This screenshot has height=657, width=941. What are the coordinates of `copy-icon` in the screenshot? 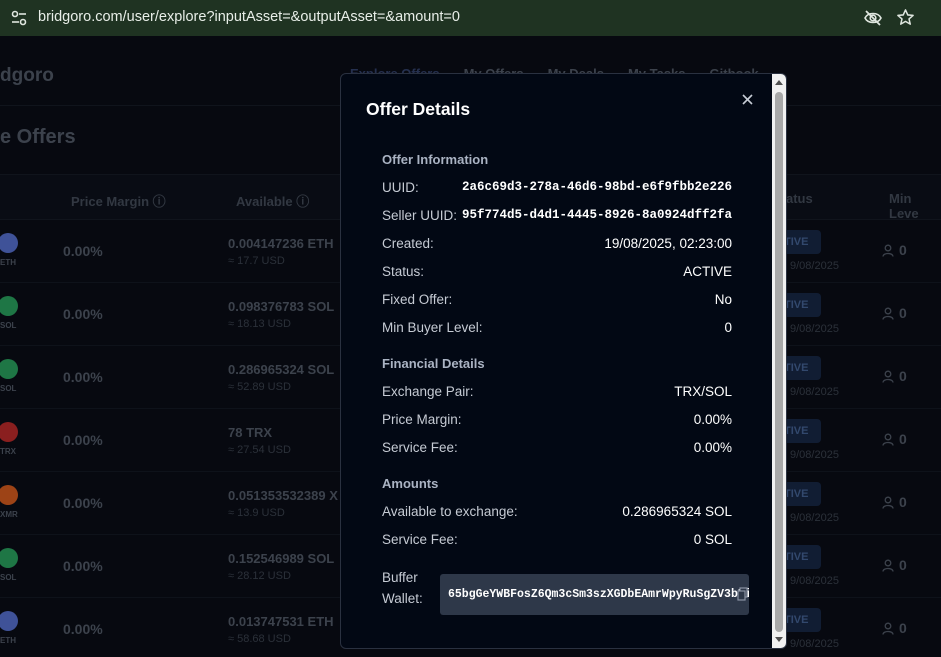 It's located at (742, 594).